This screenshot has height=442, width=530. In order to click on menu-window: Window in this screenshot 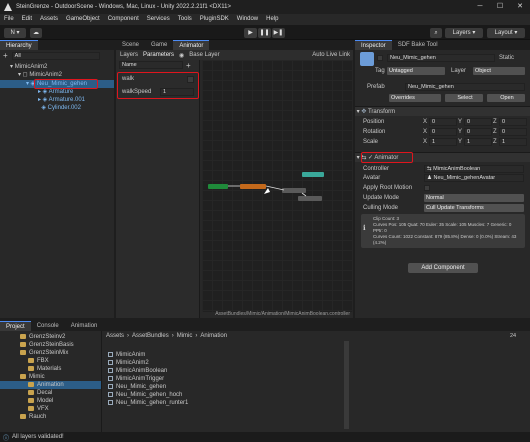, I will do `click(247, 19)`.